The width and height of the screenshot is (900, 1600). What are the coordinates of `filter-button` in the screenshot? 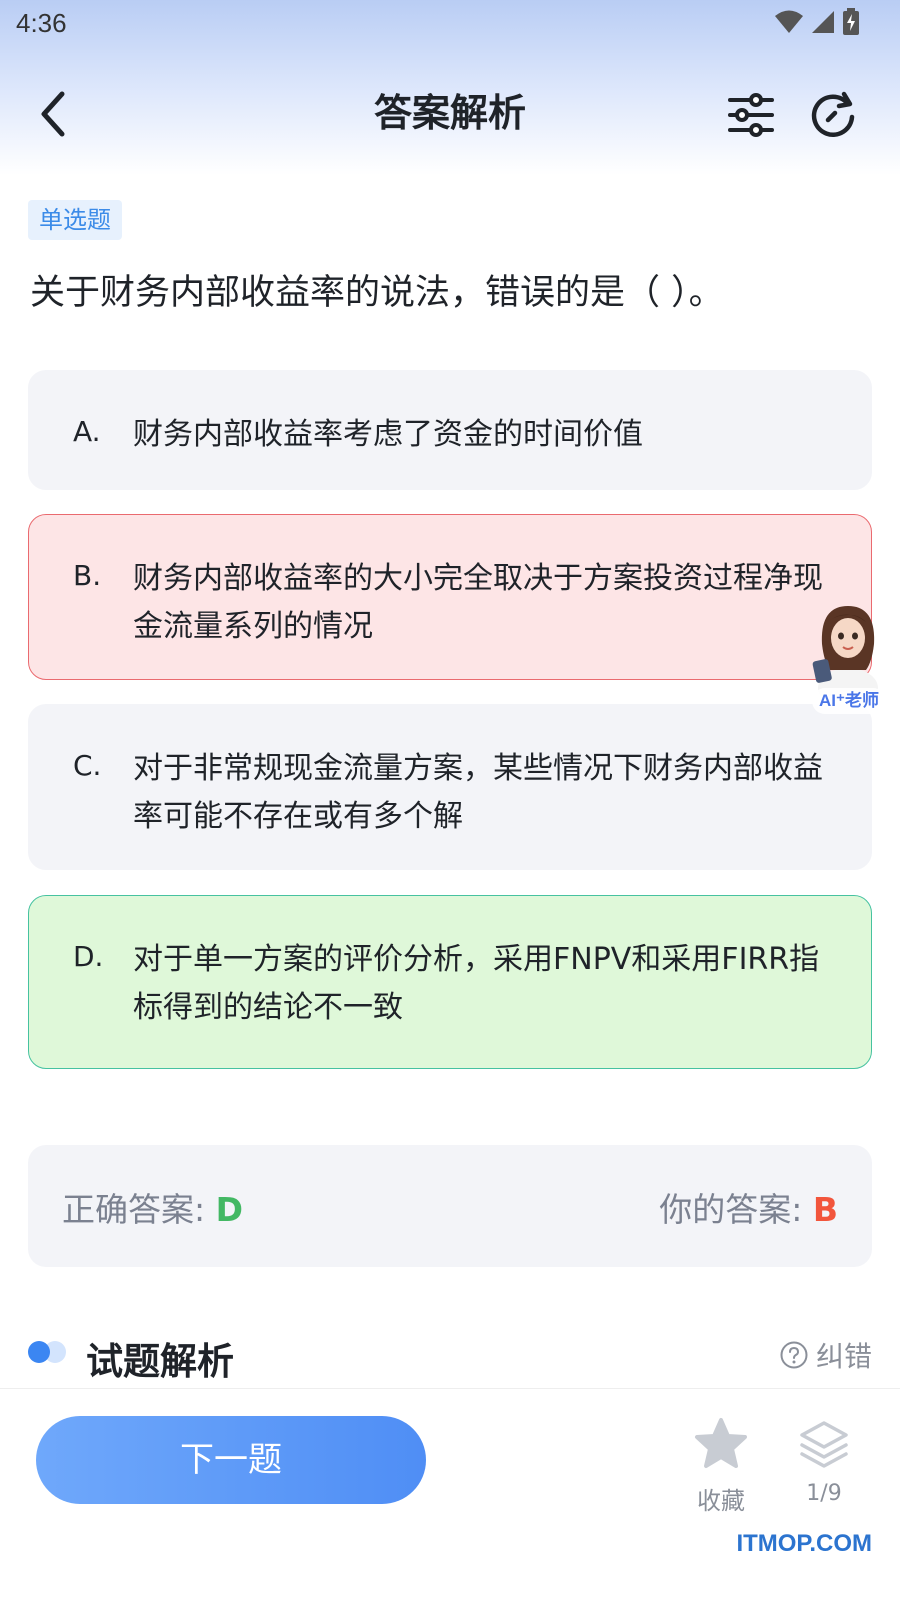 It's located at (751, 115).